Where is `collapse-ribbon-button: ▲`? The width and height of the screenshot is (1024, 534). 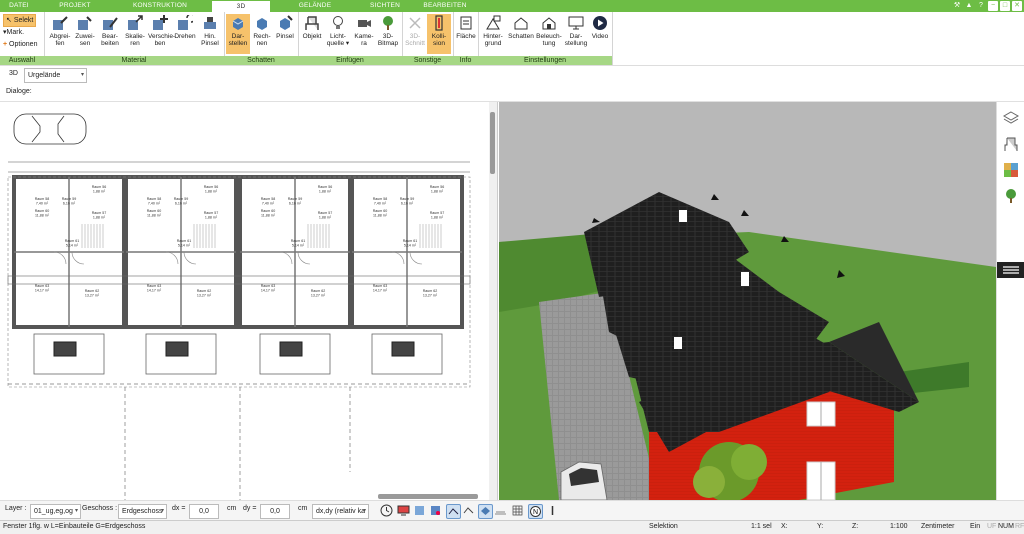 collapse-ribbon-button: ▲ is located at coordinates (969, 6).